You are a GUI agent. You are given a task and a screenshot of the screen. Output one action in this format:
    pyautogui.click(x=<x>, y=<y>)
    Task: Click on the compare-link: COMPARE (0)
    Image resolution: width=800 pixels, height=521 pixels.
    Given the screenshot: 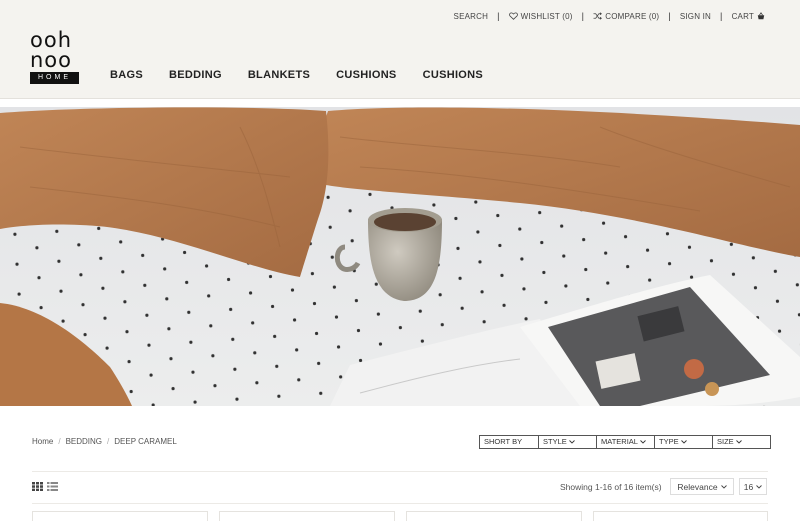 What is the action you would take?
    pyautogui.click(x=626, y=16)
    